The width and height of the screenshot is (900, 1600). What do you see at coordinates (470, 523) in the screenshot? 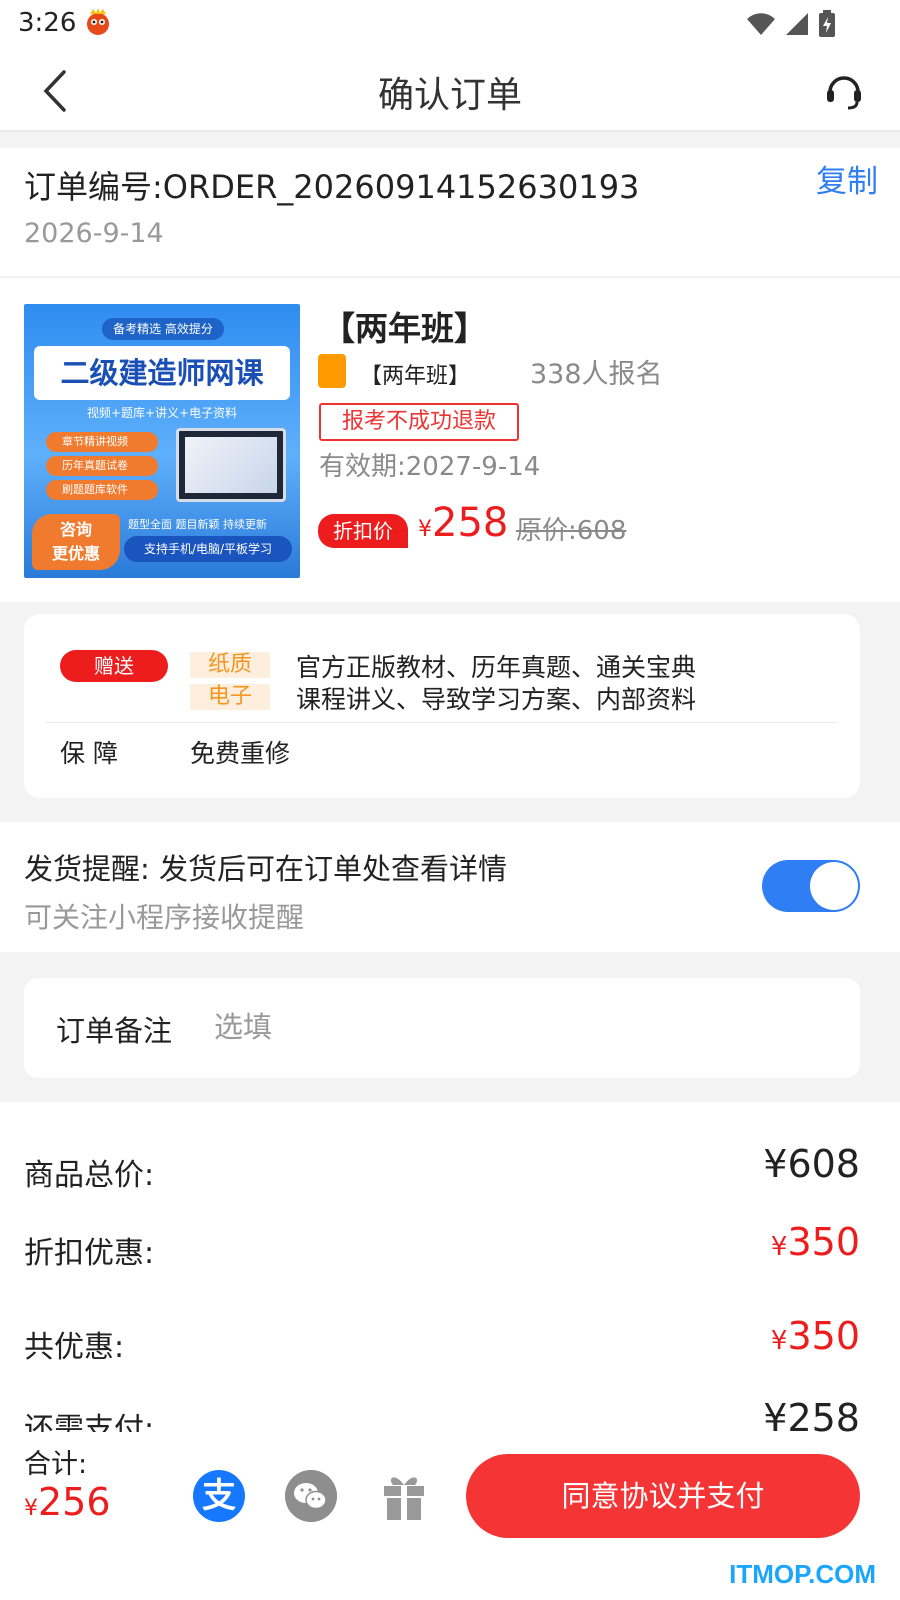
I see `price-value: 258` at bounding box center [470, 523].